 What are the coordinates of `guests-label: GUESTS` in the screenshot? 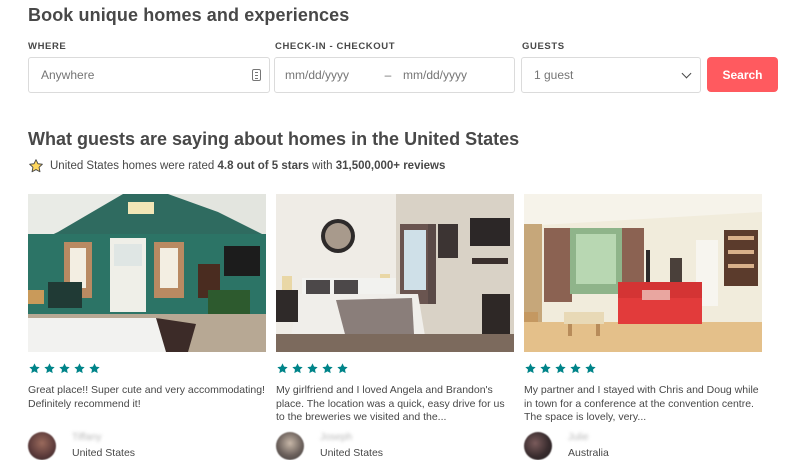 It's located at (543, 46).